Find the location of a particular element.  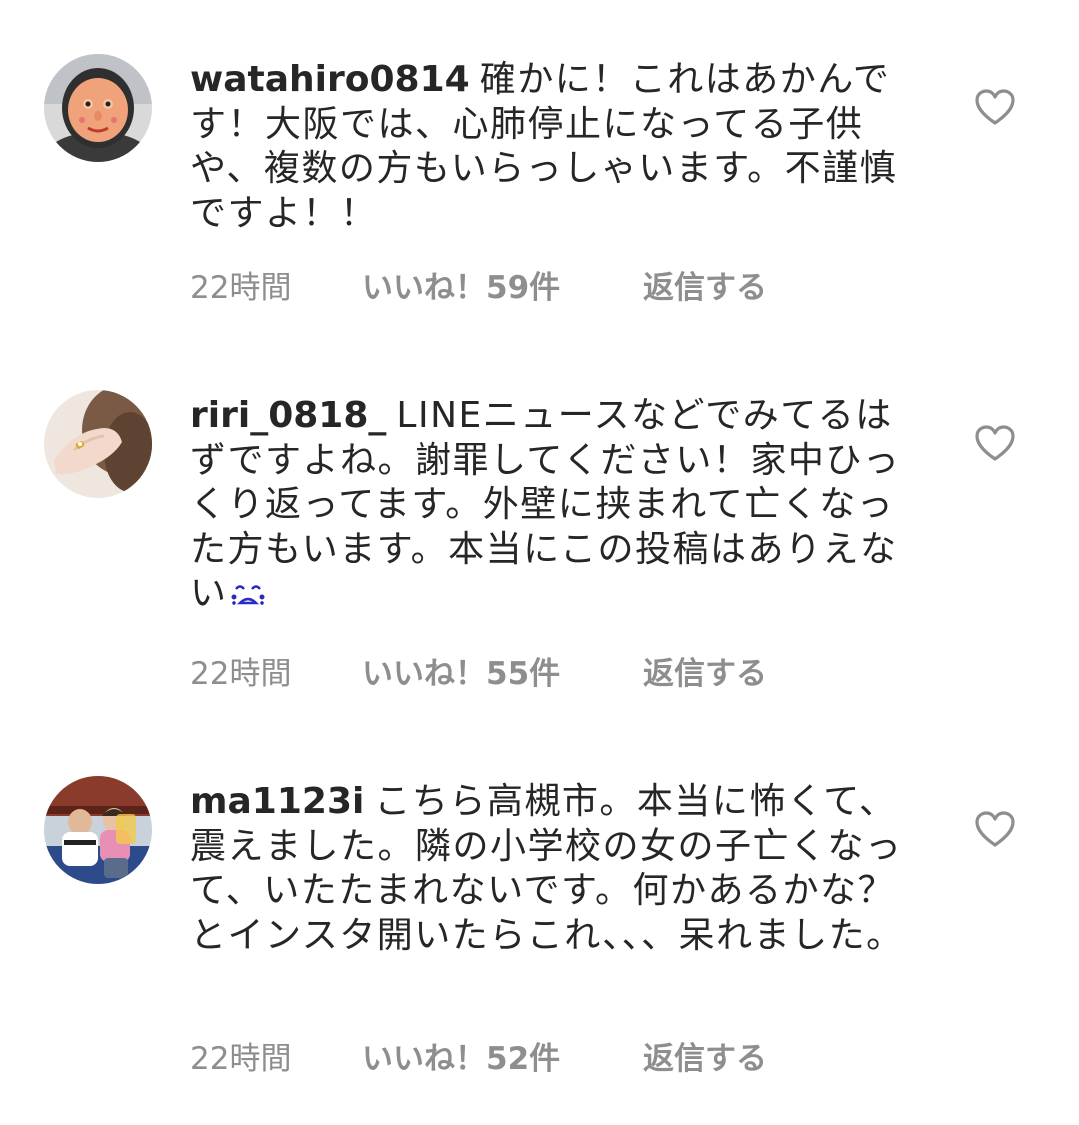

cartoon-face-avatar-image is located at coordinates (98, 108).